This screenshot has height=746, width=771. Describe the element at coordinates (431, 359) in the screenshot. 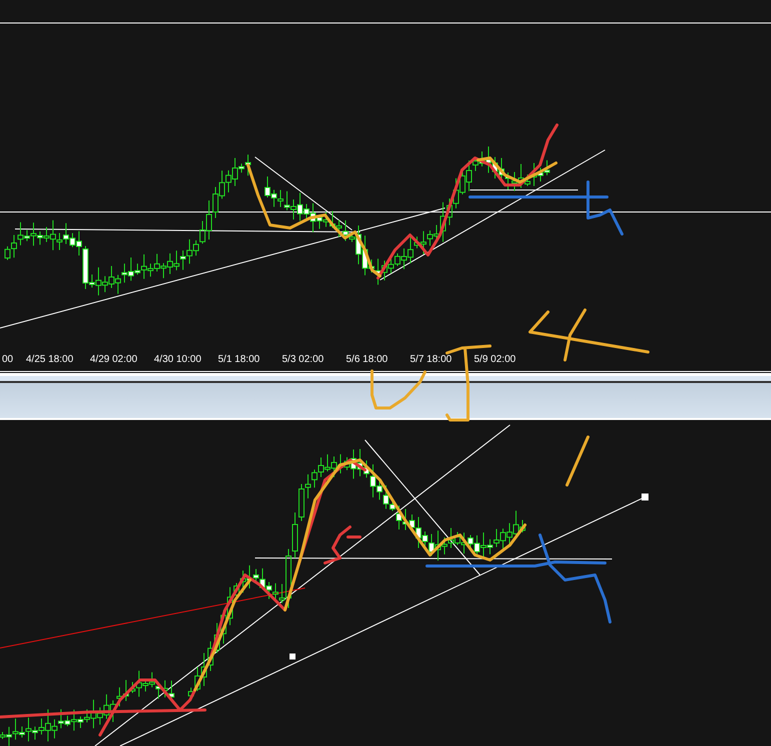

I see `axis-label: 5/7 18:00` at that location.